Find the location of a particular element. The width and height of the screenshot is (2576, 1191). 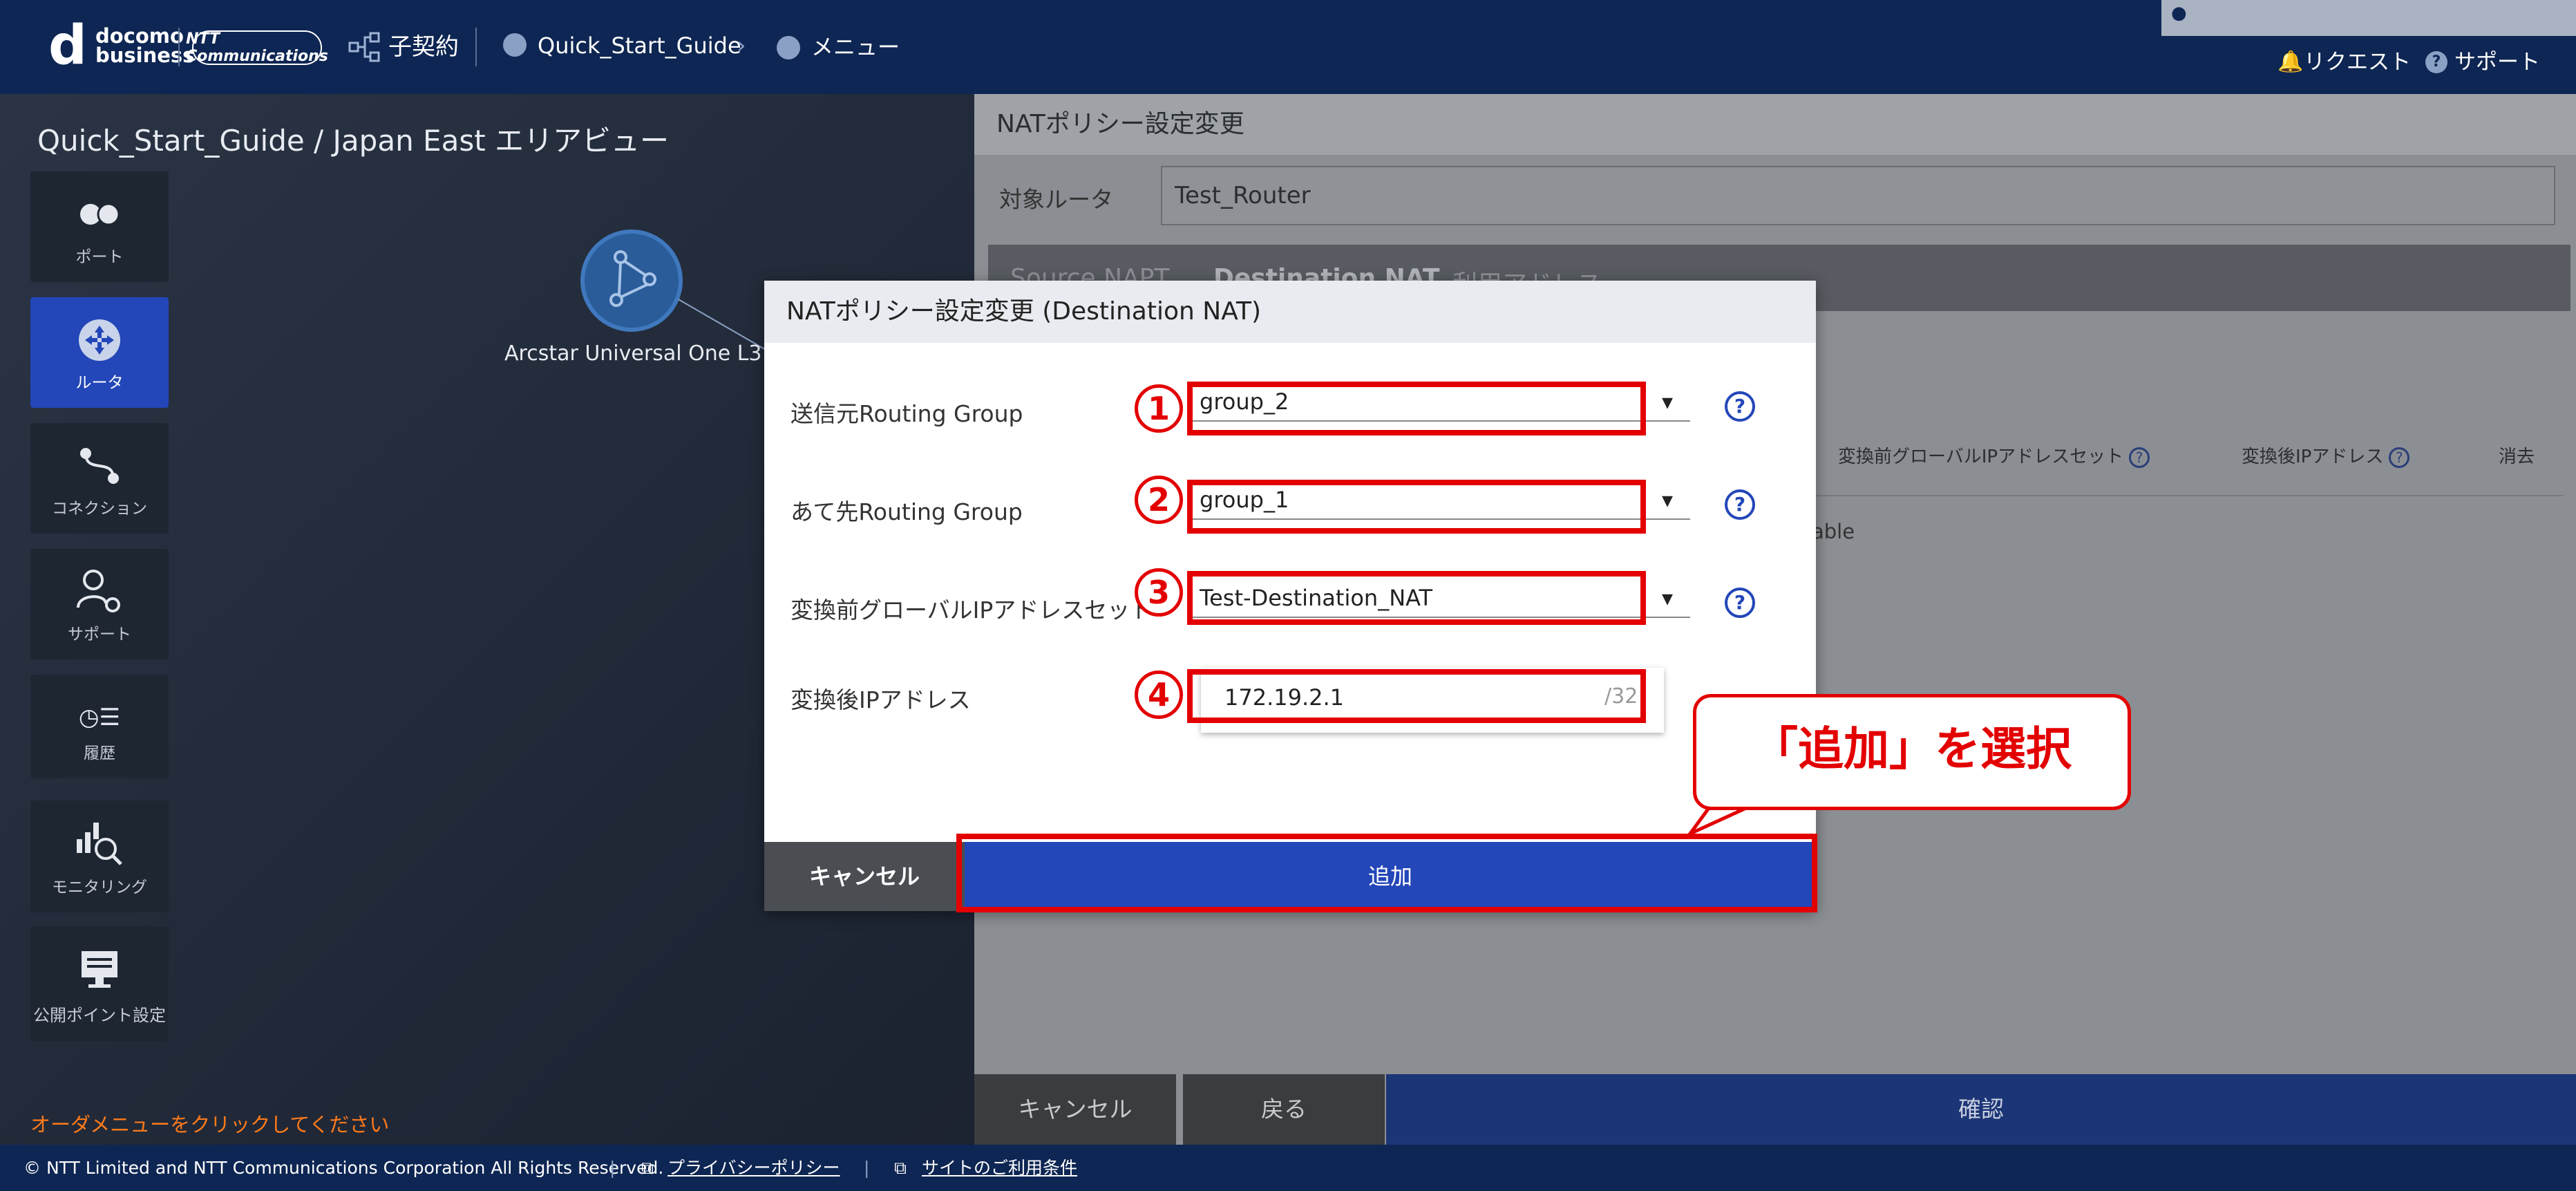

target-router-field: Test_Router is located at coordinates (1858, 195).